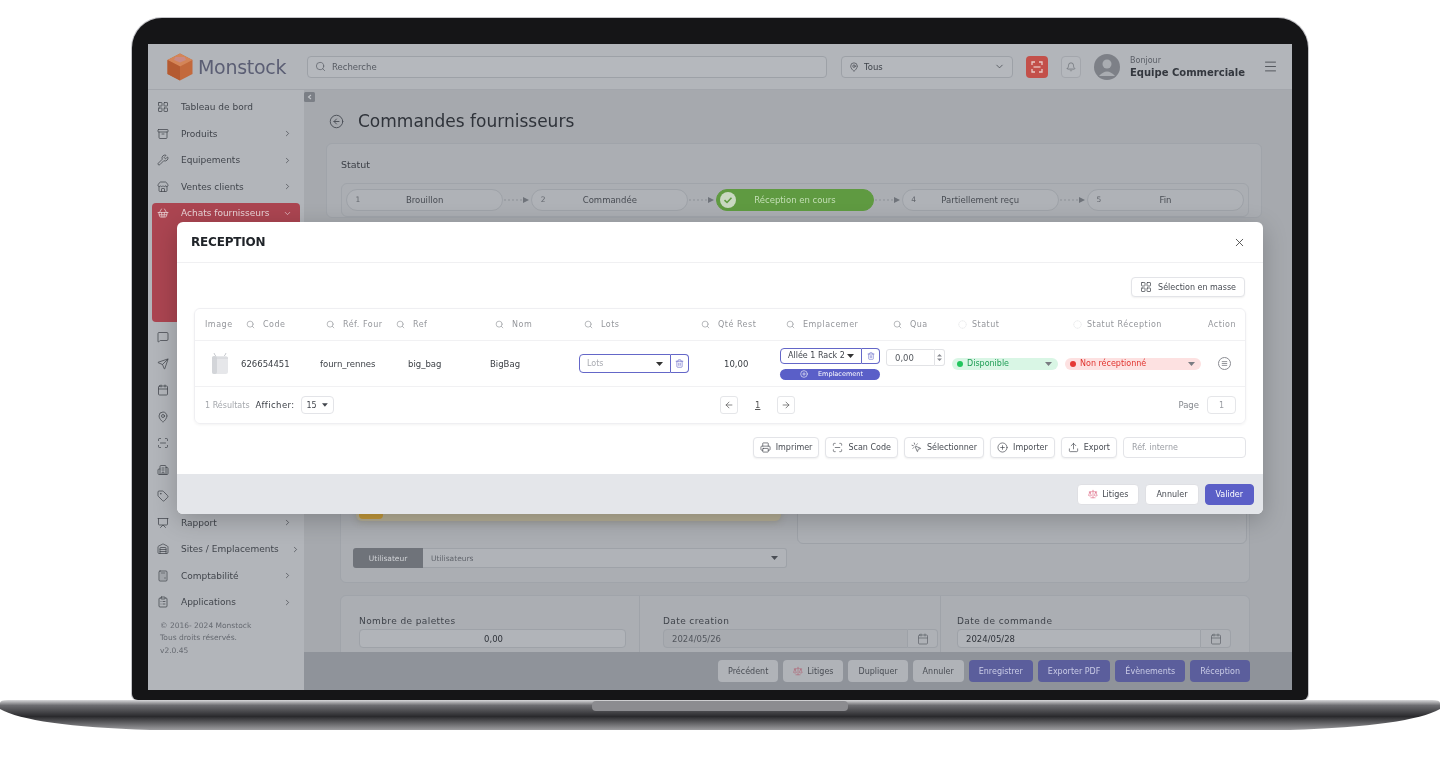  I want to click on toolbar-button: Scan Code, so click(861, 447).